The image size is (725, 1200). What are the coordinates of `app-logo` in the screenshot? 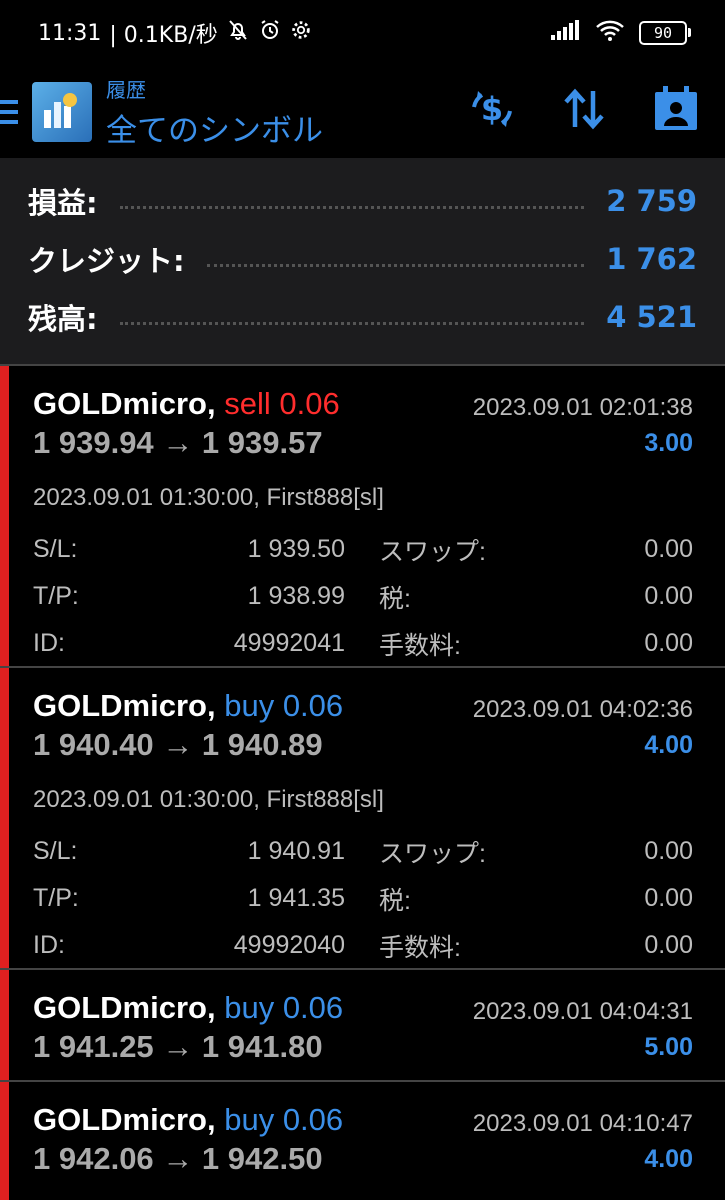 It's located at (62, 112).